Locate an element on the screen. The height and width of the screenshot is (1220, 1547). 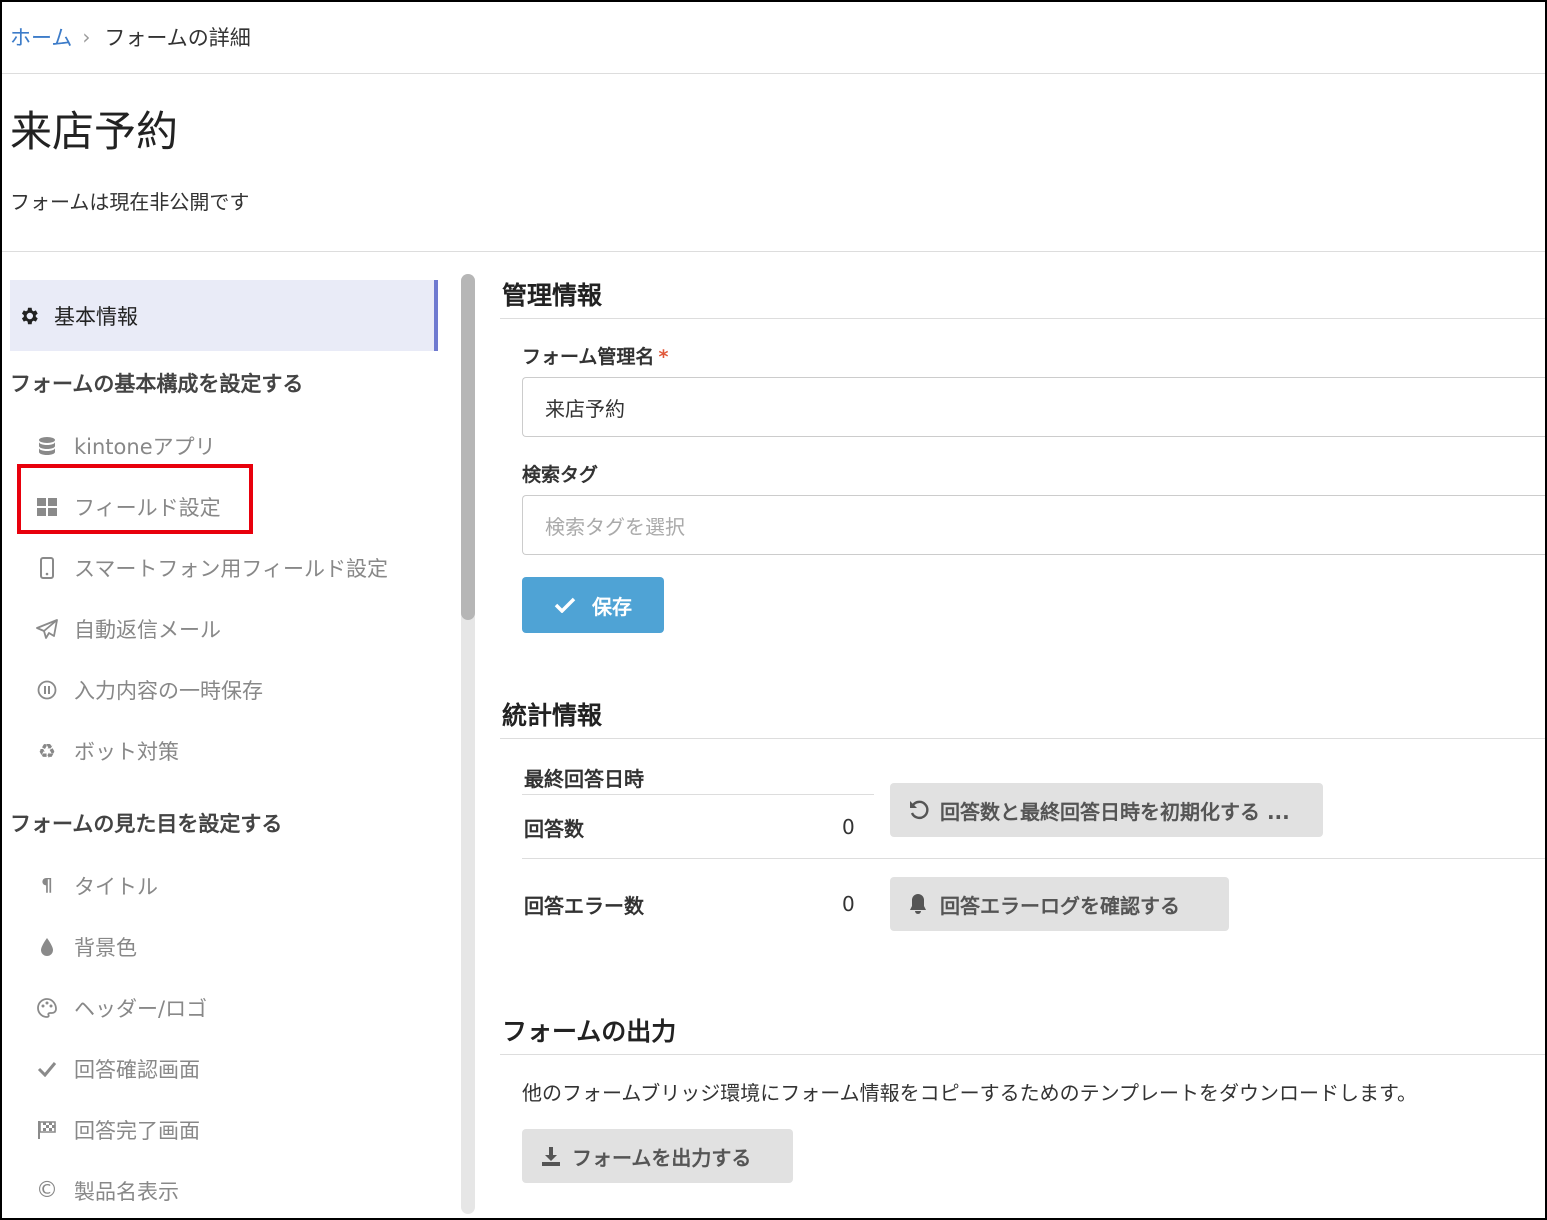
highlight-annotation is located at coordinates (135, 499).